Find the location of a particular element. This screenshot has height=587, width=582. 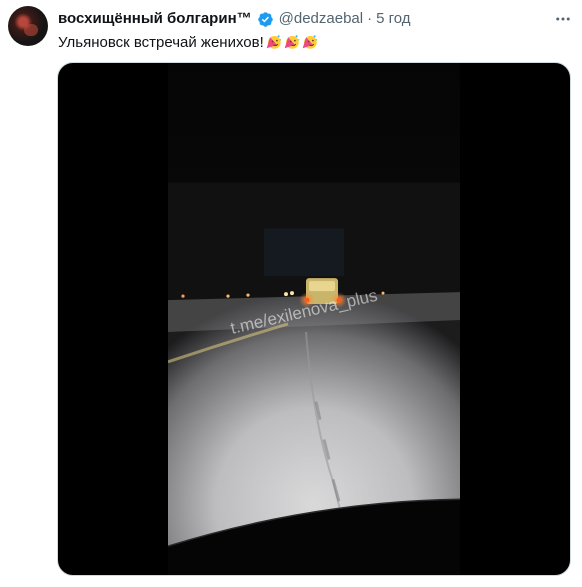

tweet-header: восхищённый болгарин™ @dedzaebal · 5 год is located at coordinates (234, 19).